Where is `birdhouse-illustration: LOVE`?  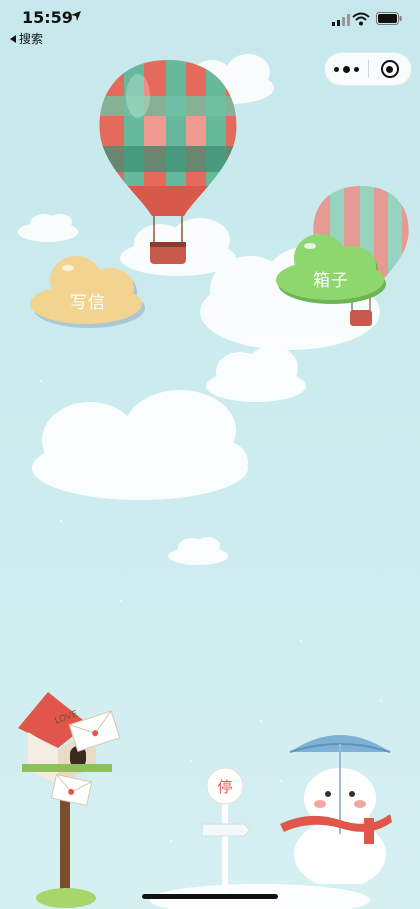 birdhouse-illustration: LOVE is located at coordinates (69, 800).